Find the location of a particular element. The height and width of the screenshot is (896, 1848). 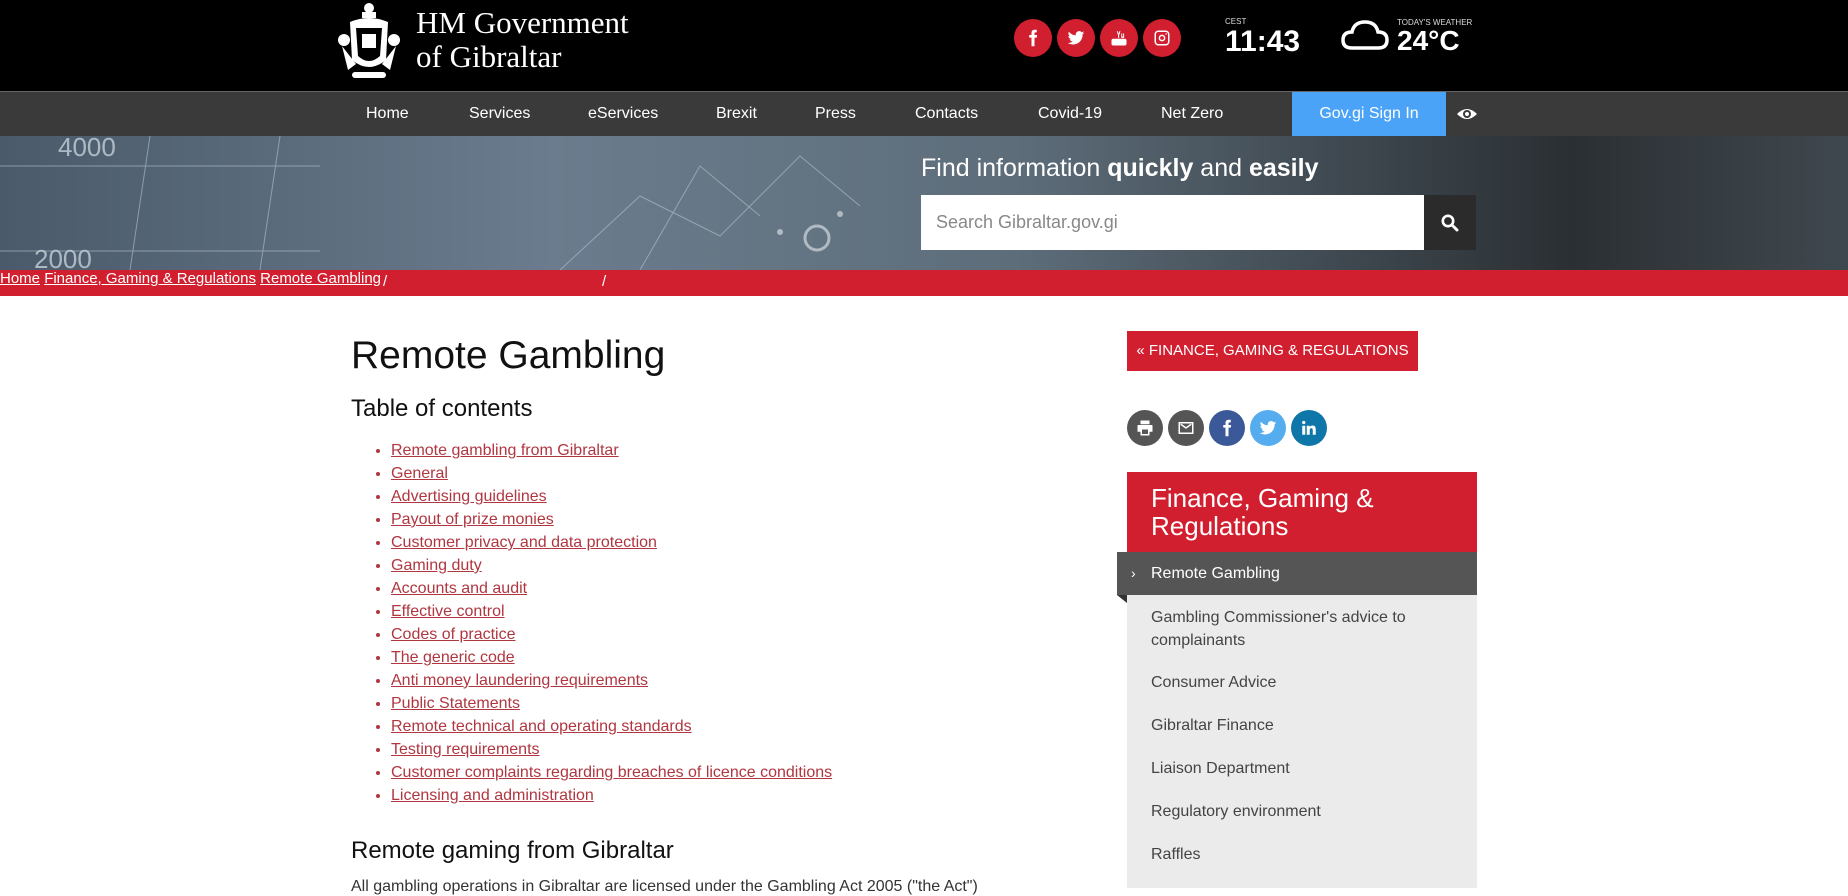

toc-item: Advertising guidelines is located at coordinates (611, 496).